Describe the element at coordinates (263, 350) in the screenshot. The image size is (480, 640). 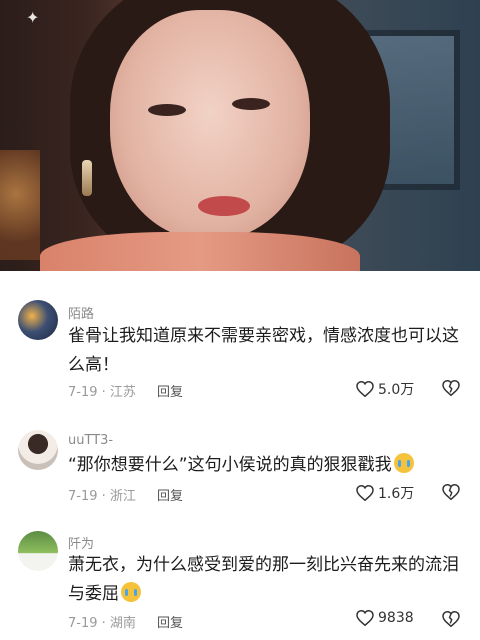
I see `comment-text-body: 雀骨让我知道原来不需要亲密戏，情感浓度也可以这么高！` at that location.